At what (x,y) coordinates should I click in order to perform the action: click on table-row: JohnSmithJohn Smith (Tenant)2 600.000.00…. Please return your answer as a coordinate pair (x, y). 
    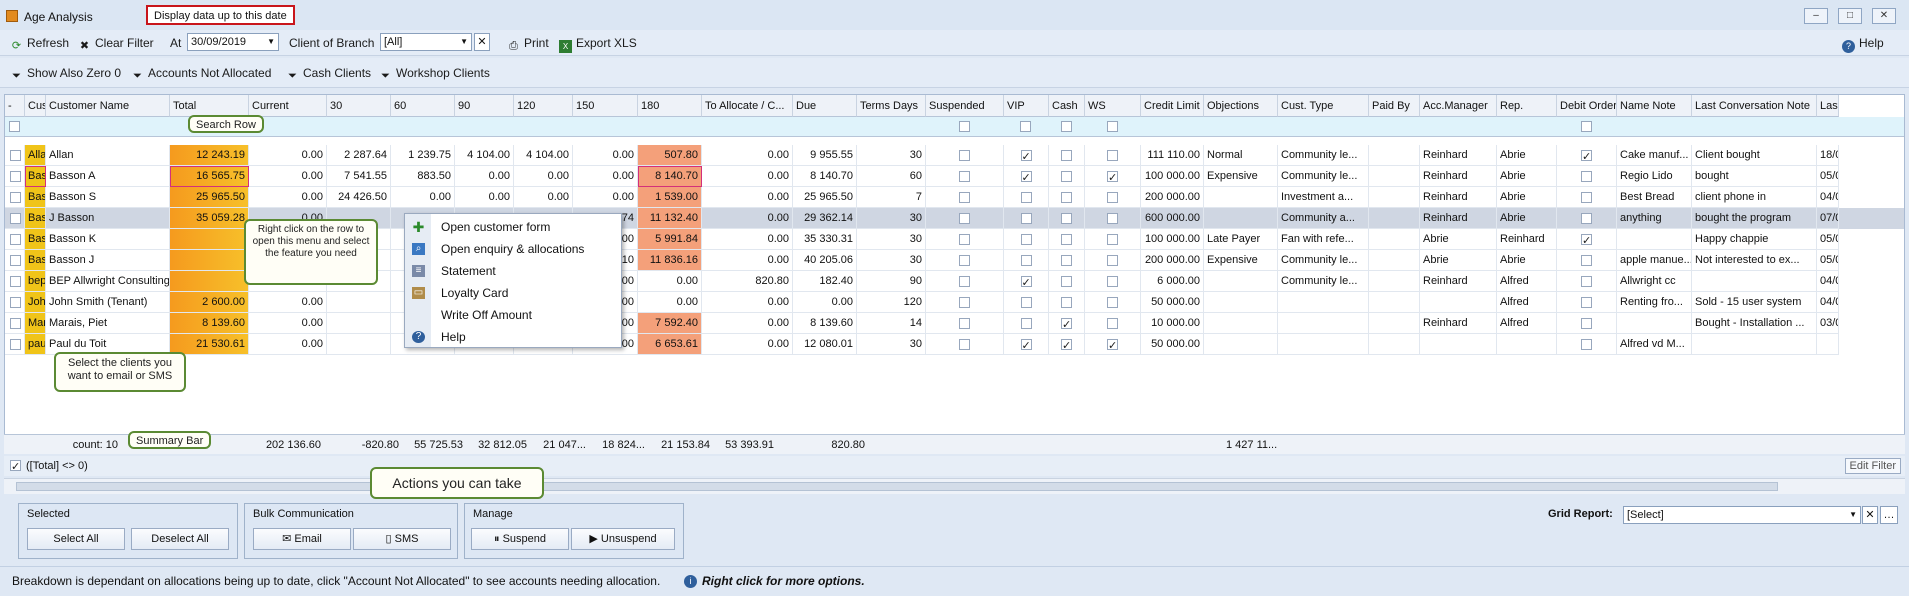
    Looking at the image, I should click on (954, 302).